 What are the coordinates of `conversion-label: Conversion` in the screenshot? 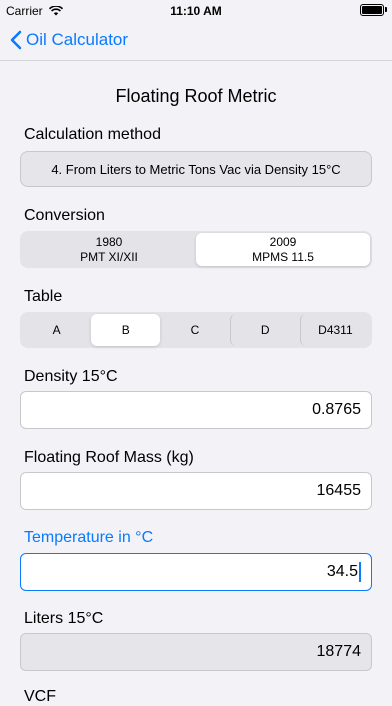 It's located at (64, 215).